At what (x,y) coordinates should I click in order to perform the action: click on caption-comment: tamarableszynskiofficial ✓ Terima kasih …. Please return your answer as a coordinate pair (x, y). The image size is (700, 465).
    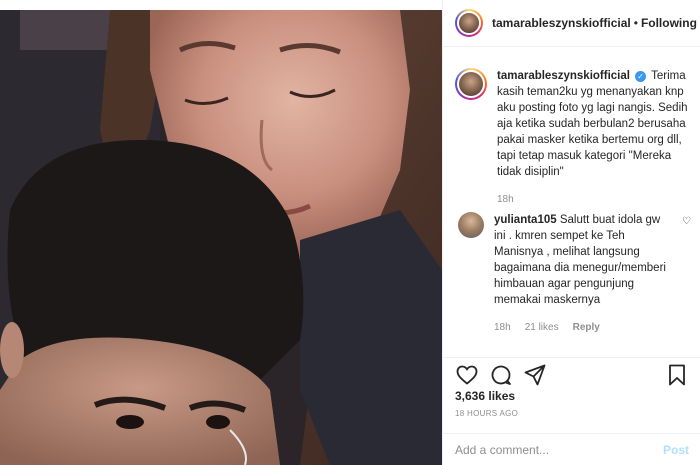
    Looking at the image, I should click on (573, 138).